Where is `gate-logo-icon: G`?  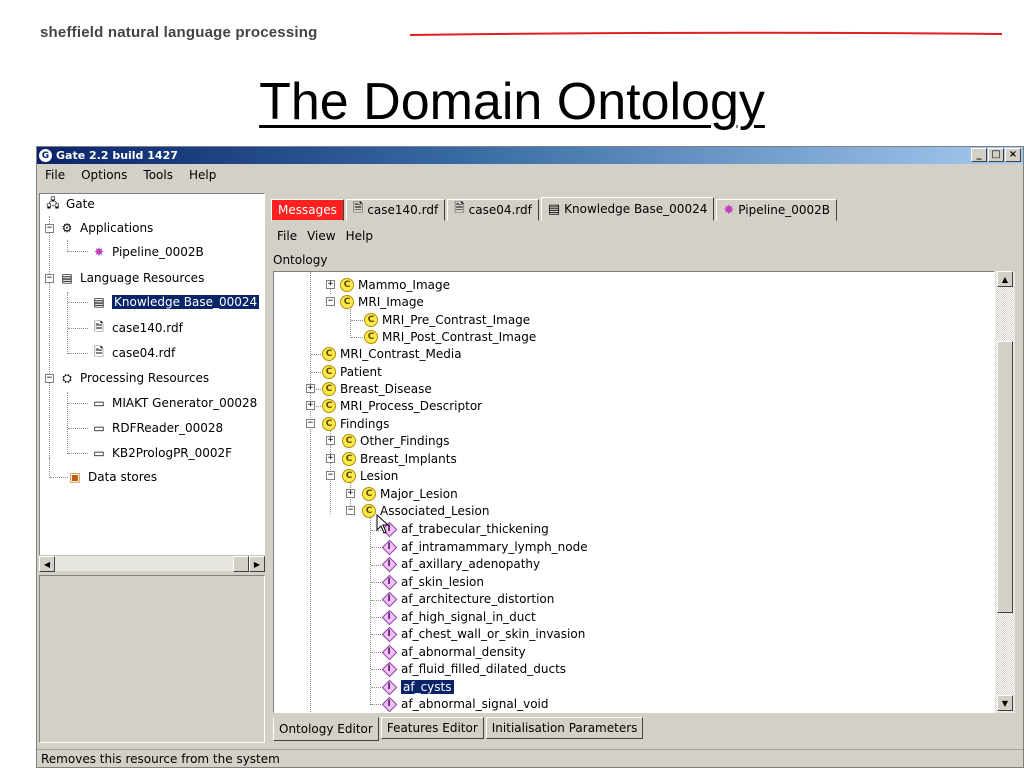
gate-logo-icon: G is located at coordinates (45, 155).